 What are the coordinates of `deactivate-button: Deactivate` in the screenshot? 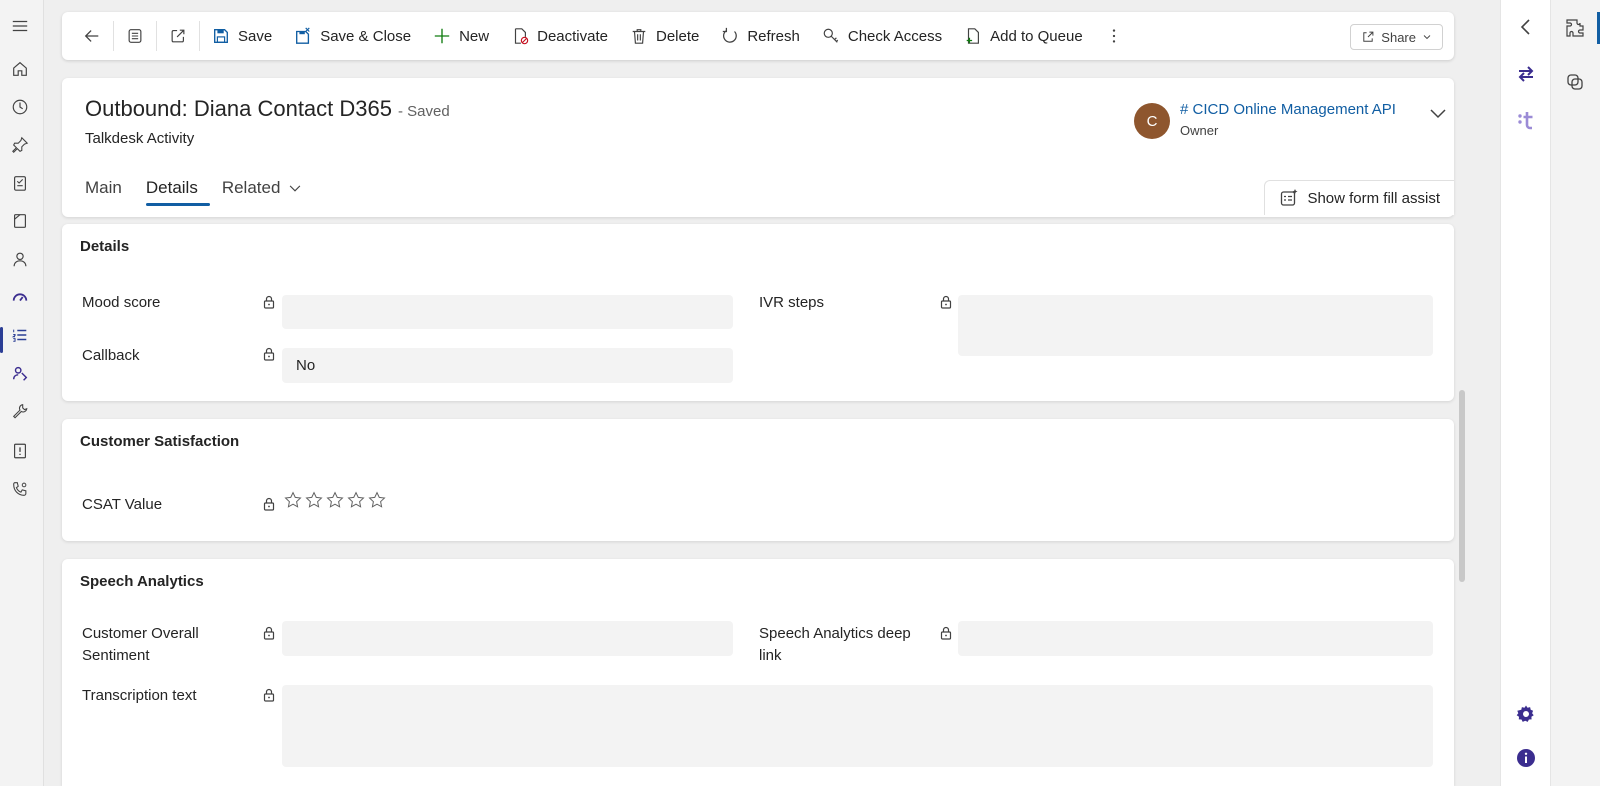 It's located at (559, 36).